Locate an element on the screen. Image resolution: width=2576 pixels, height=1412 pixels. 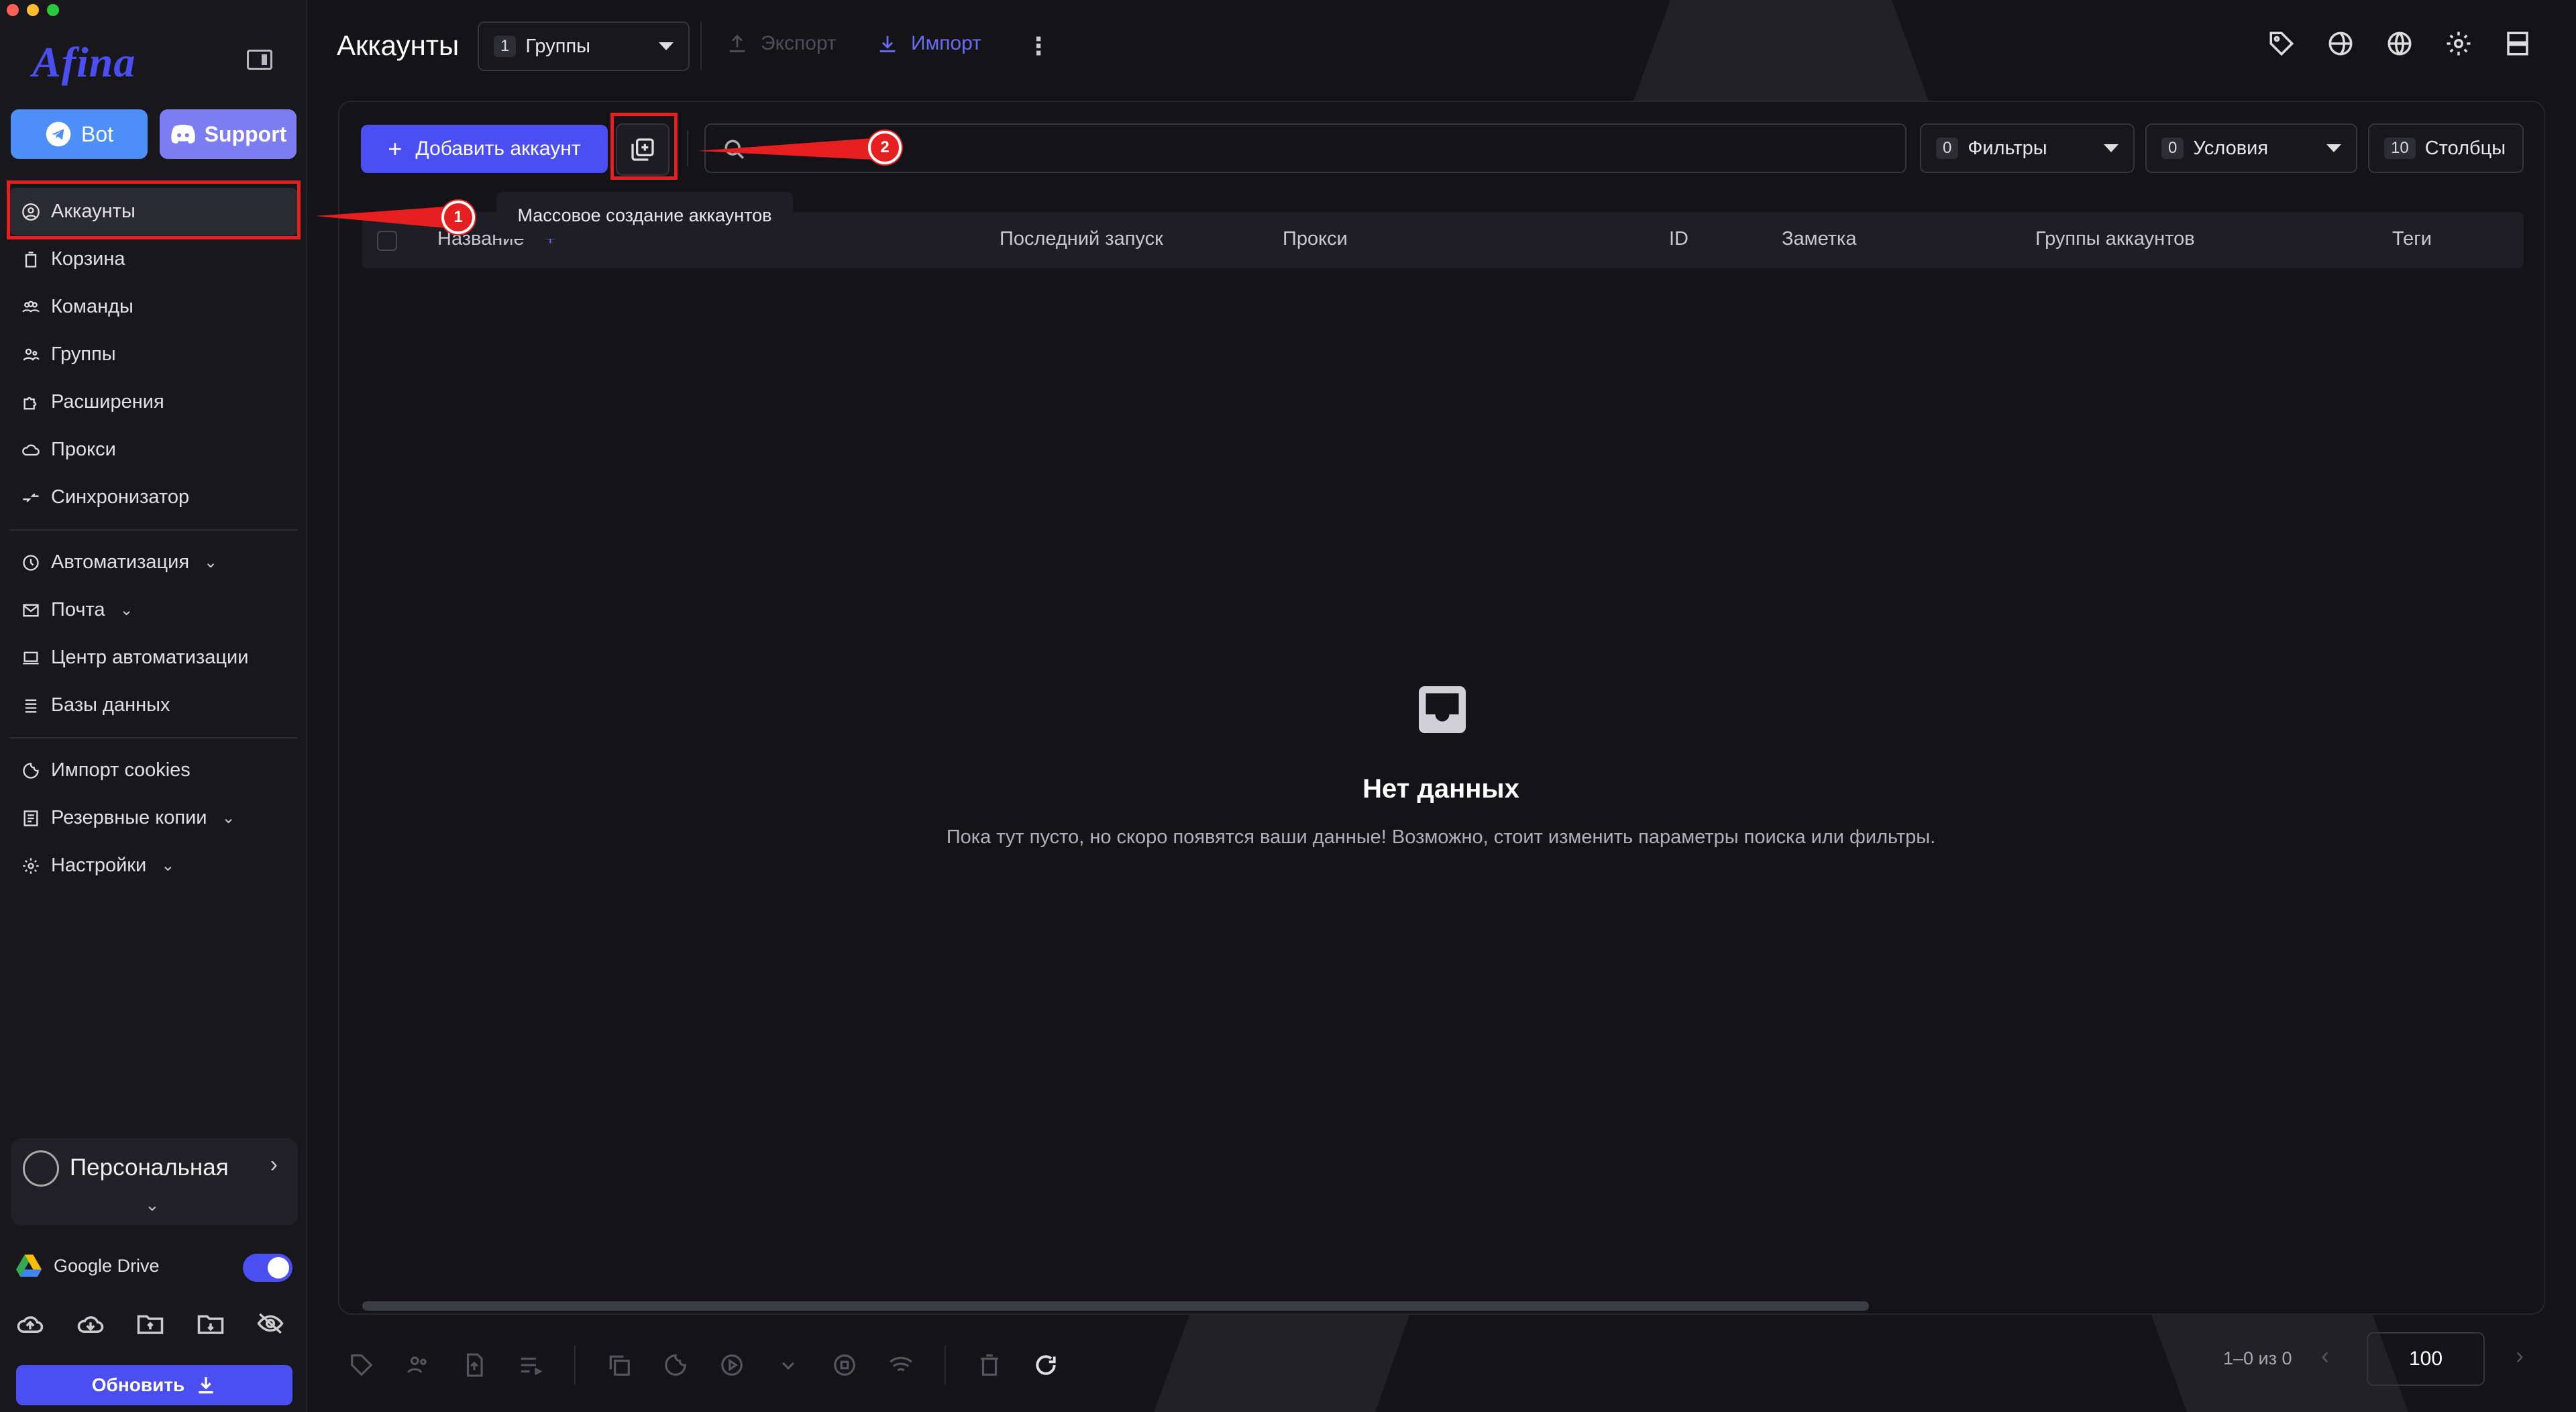
discord-icon is located at coordinates (182, 134).